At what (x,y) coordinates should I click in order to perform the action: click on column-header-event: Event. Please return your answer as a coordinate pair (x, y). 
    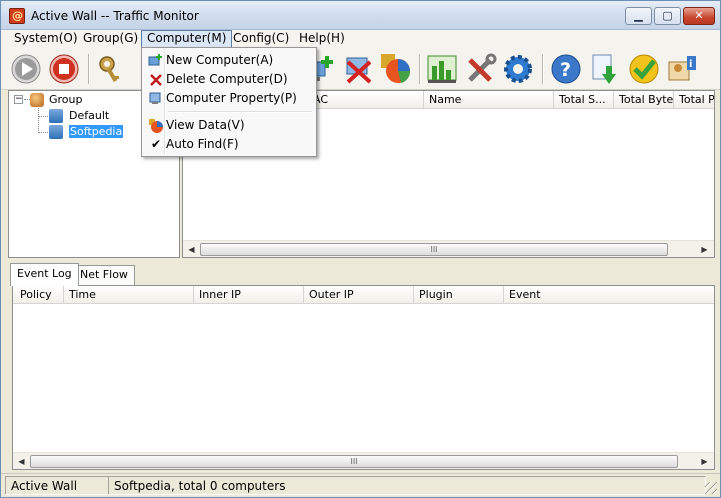
    Looking at the image, I should click on (609, 294).